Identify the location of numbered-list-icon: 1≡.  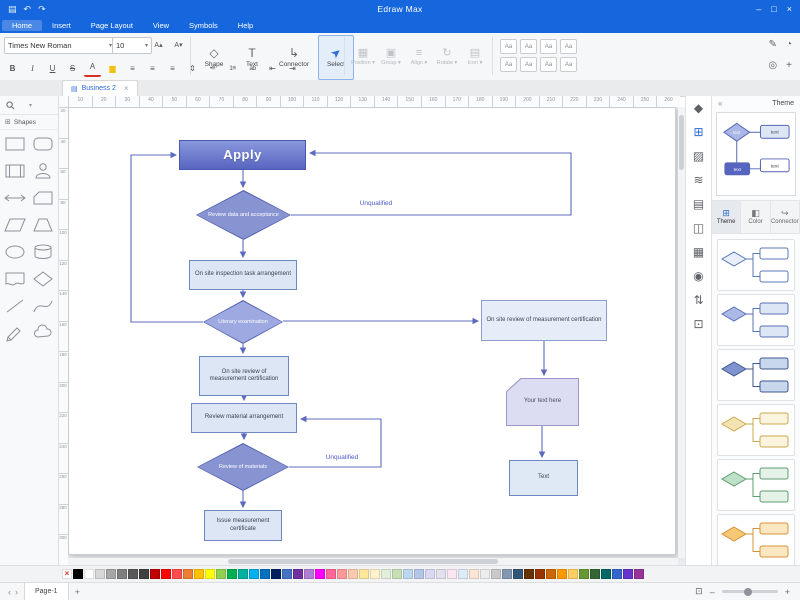
(232, 68).